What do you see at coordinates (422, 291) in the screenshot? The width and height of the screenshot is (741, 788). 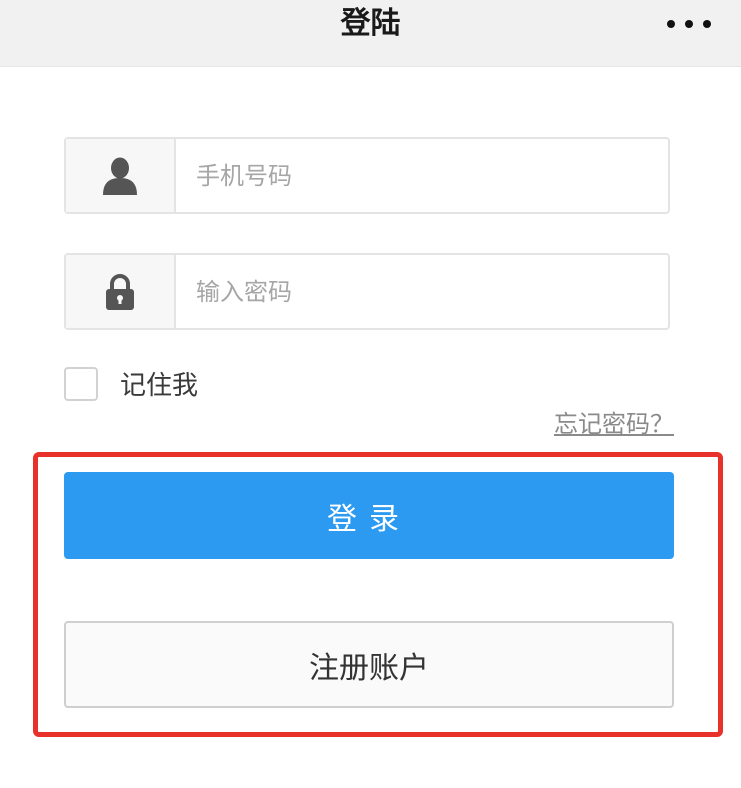 I see `password-input` at bounding box center [422, 291].